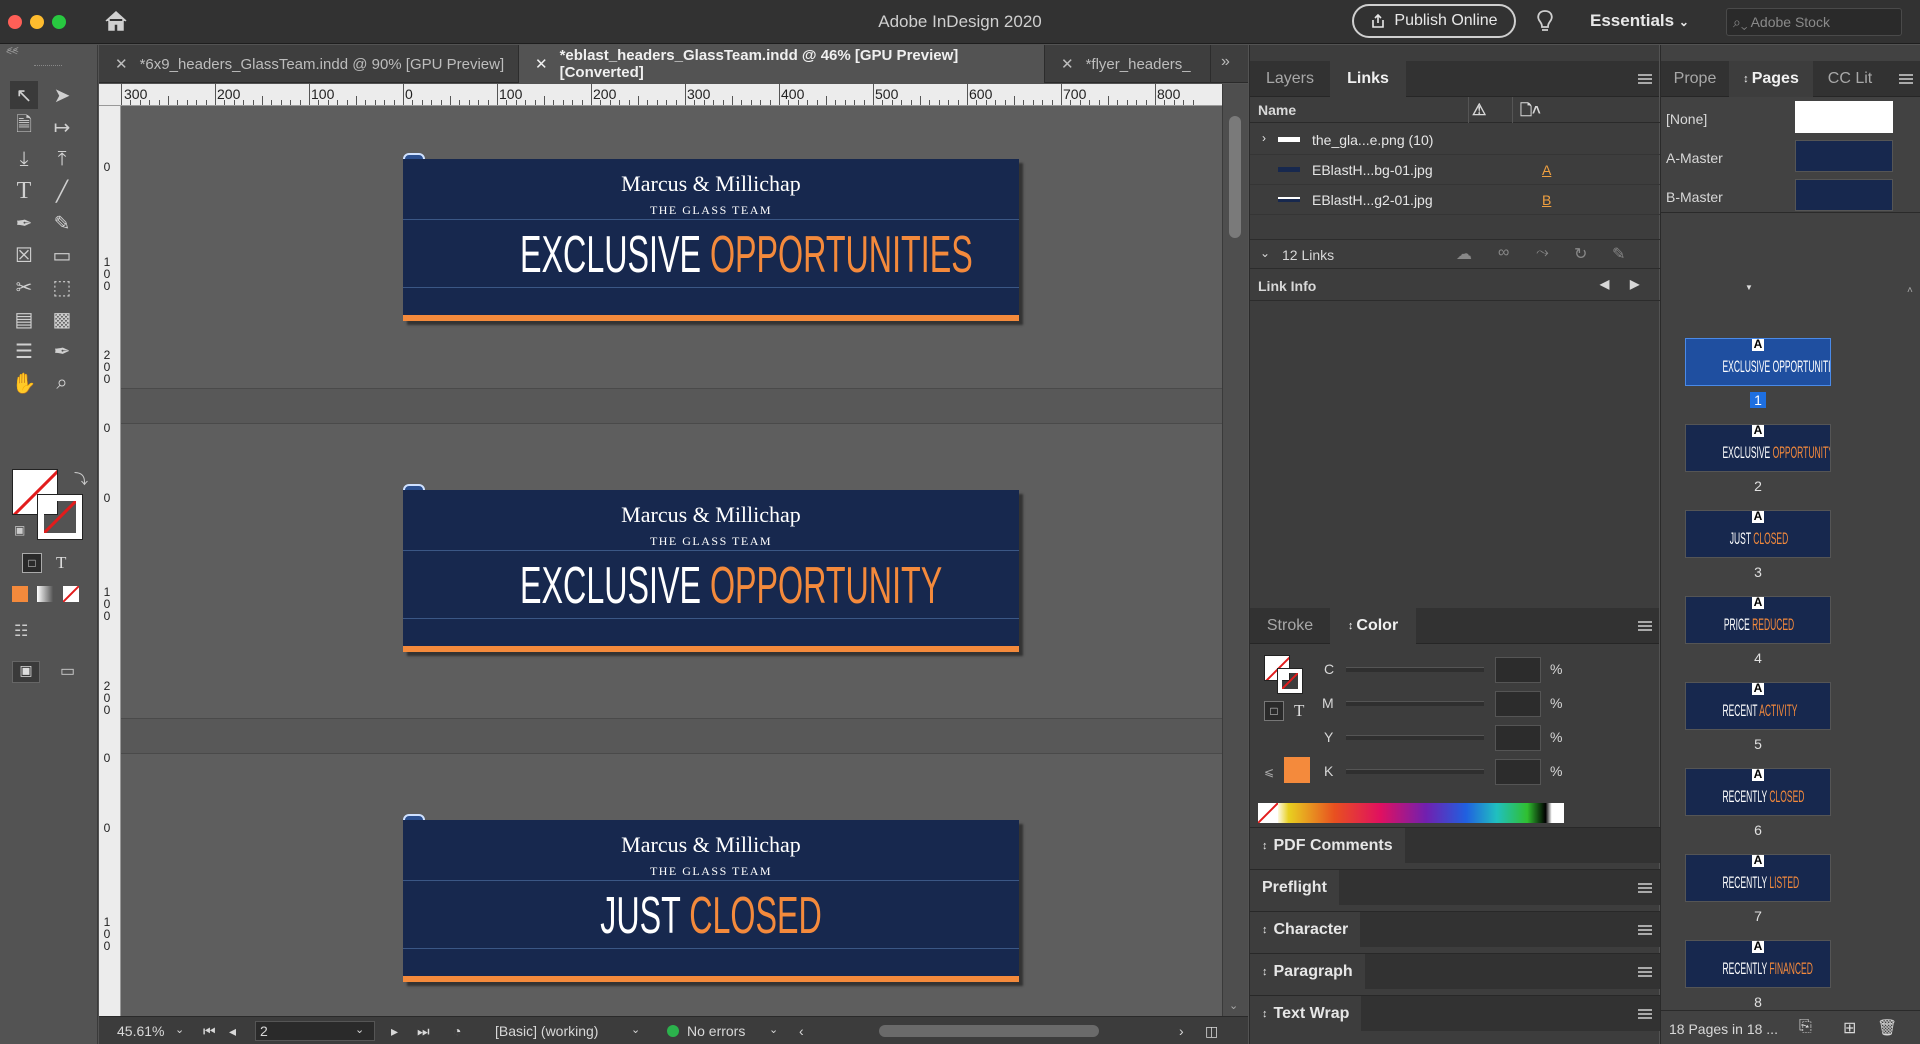 The height and width of the screenshot is (1044, 1920). I want to click on page-thumbnail: A RECENTLY CLOSED, so click(1758, 792).